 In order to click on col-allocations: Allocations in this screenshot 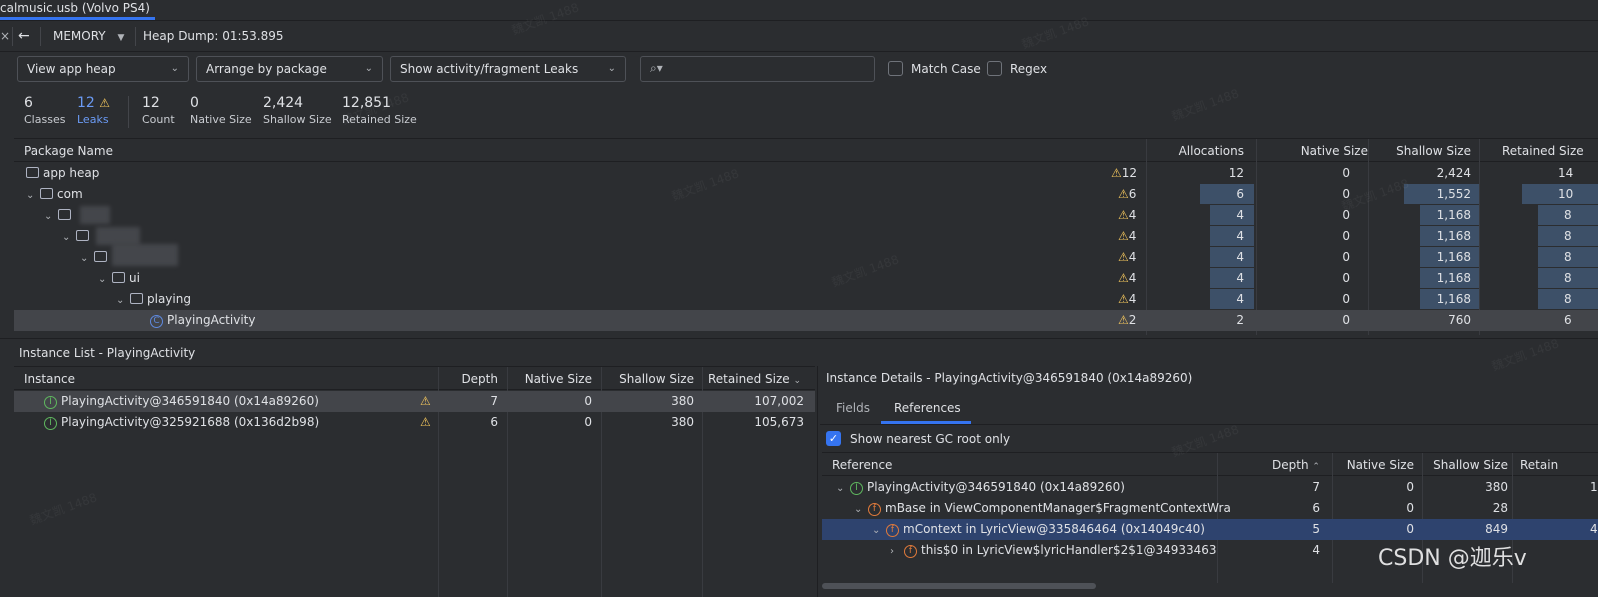, I will do `click(1196, 151)`.